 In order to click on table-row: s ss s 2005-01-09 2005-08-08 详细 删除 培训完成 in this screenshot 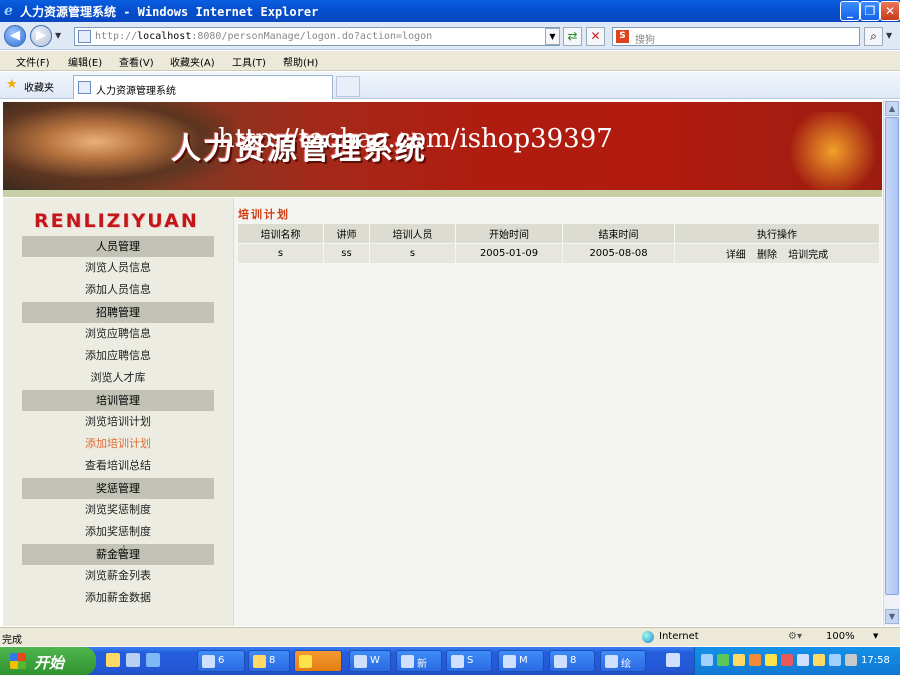, I will do `click(558, 253)`.